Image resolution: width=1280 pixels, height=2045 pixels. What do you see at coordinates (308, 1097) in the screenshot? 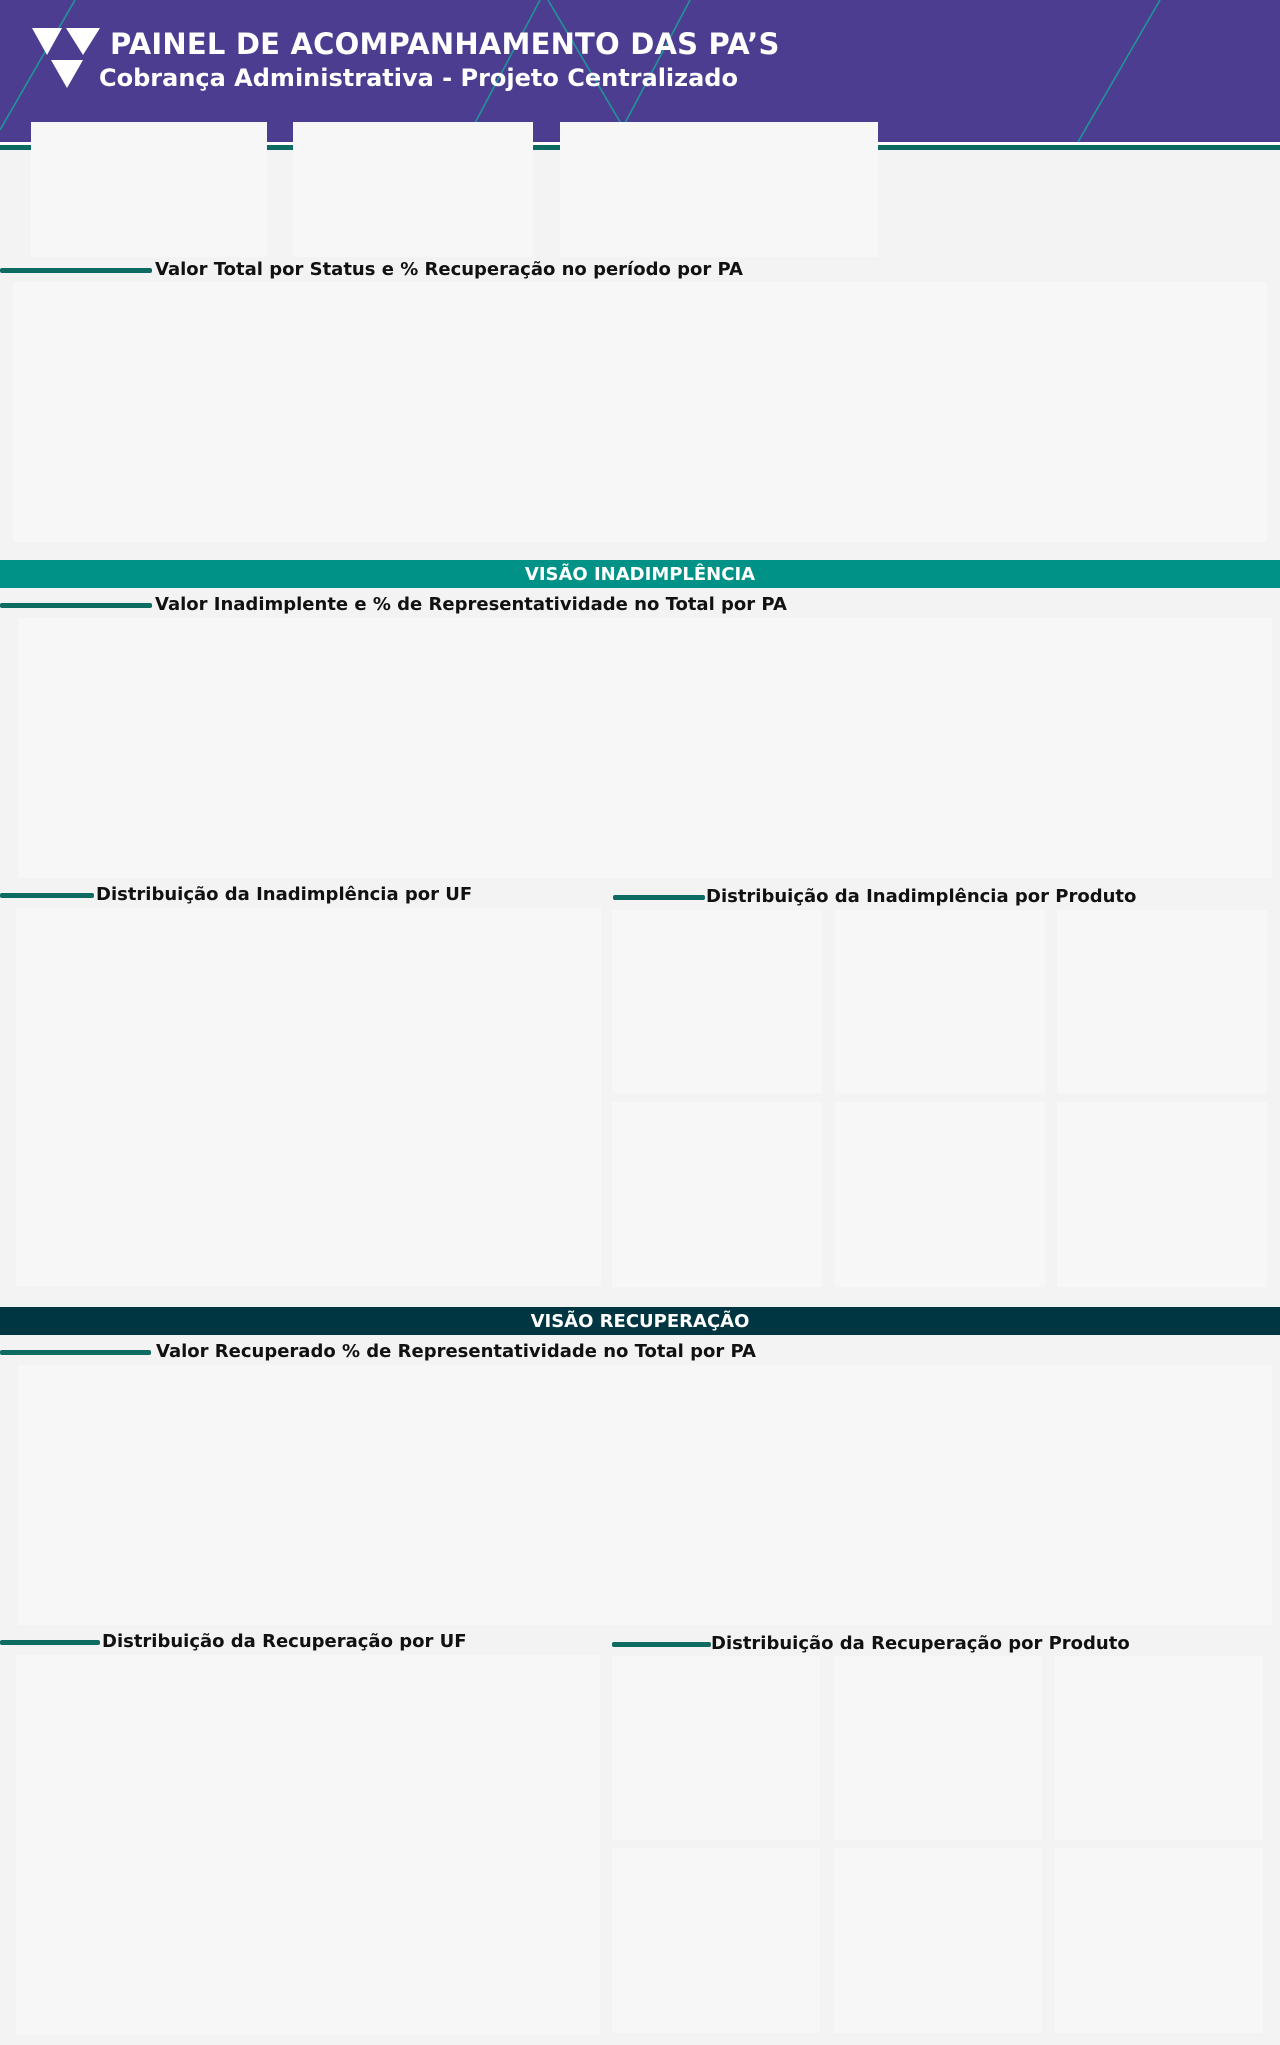
I see `inad-uf-map-panel` at bounding box center [308, 1097].